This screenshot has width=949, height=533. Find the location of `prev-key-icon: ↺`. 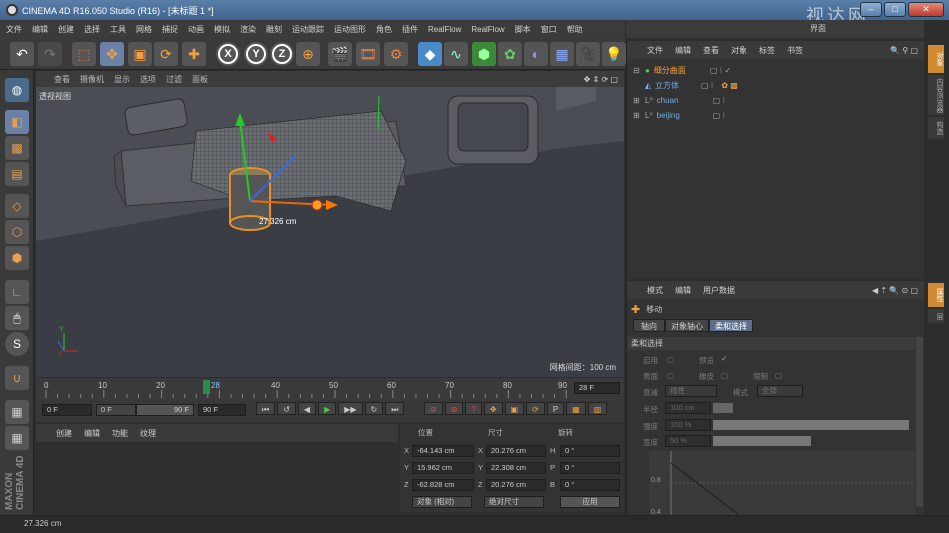

prev-key-icon: ↺ is located at coordinates (286, 408).